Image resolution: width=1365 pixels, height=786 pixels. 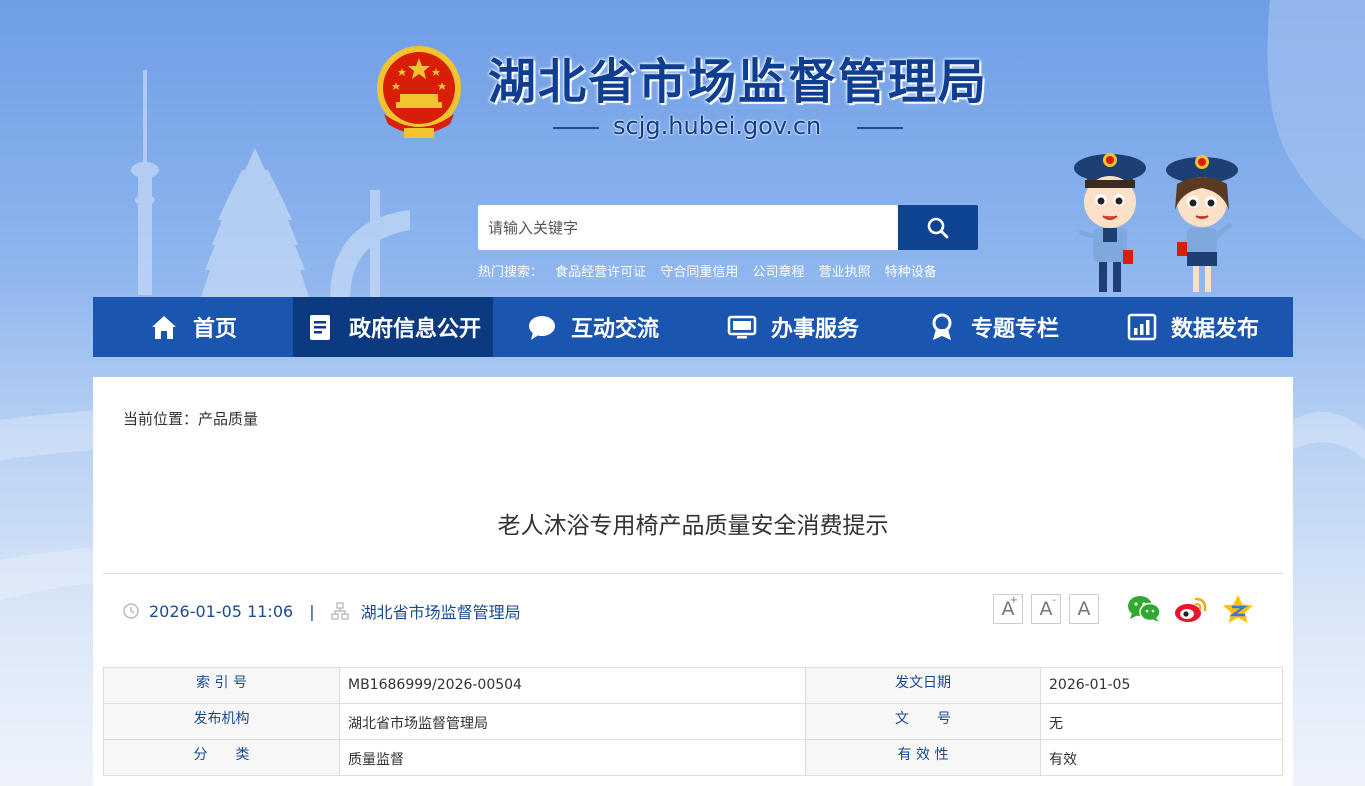 I want to click on font-size-tools: A + A- A, so click(x=1050, y=609).